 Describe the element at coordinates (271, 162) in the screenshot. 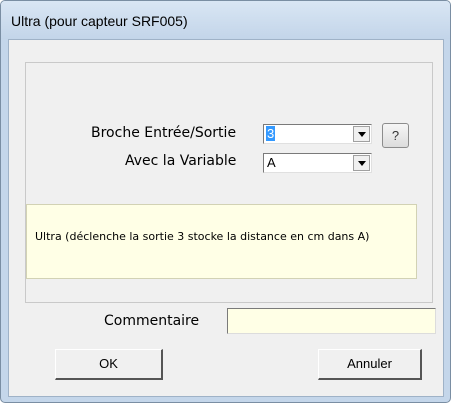

I see `variable-select-value: A` at that location.